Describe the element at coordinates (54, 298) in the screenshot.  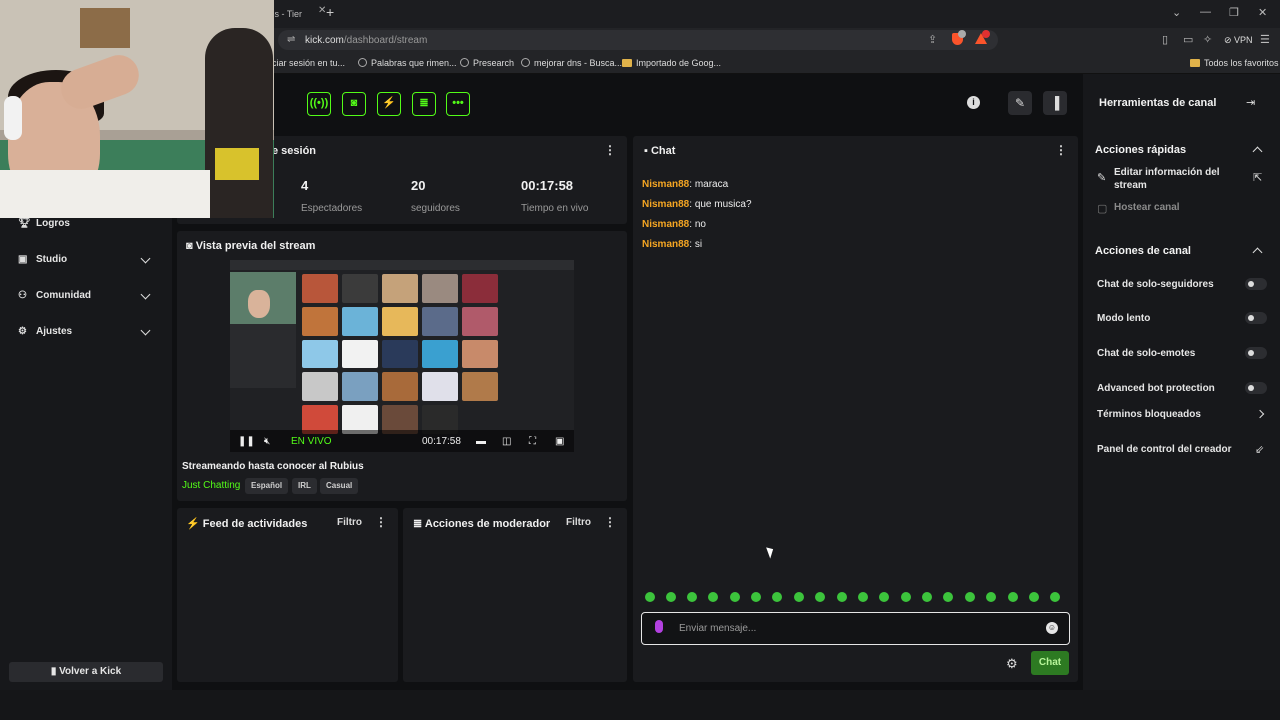
I see `sidebar-item-comunidad: ⚇ Comunidad` at that location.